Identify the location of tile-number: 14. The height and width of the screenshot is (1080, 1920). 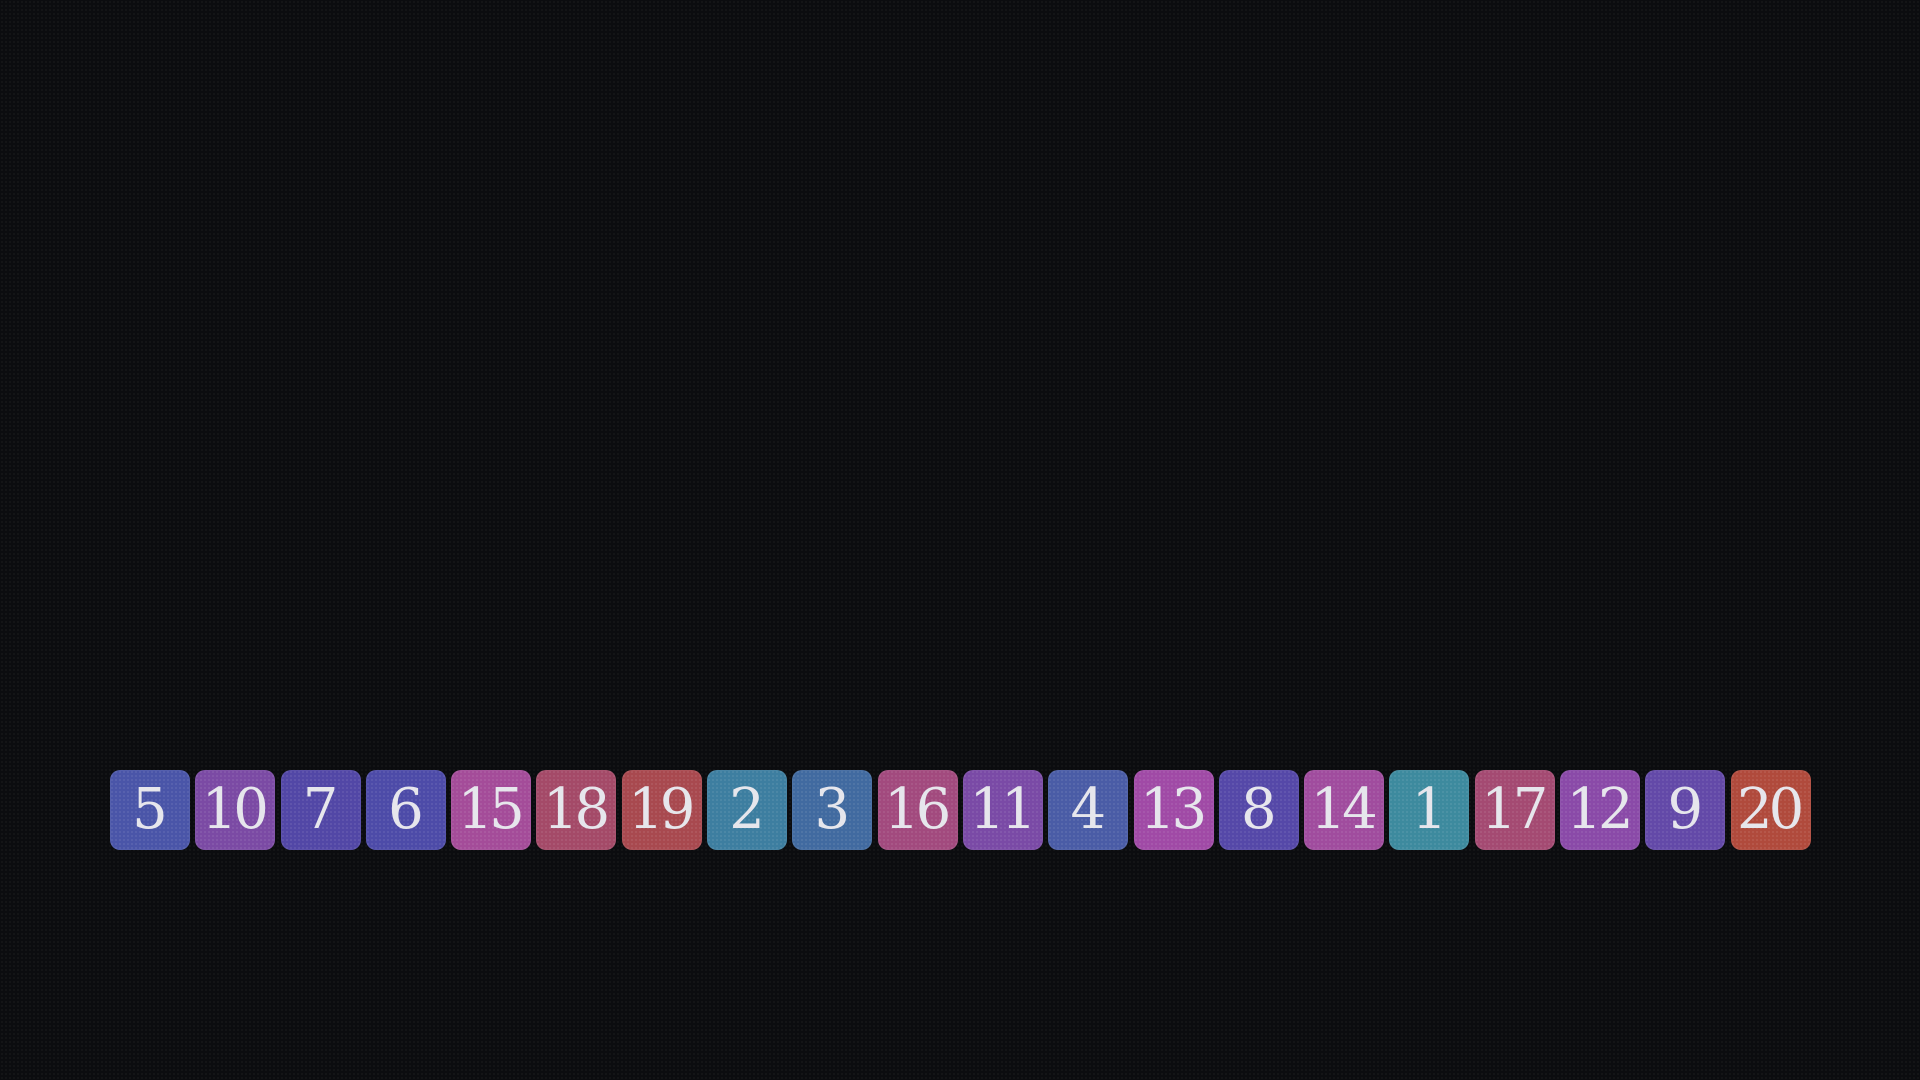
(1344, 809).